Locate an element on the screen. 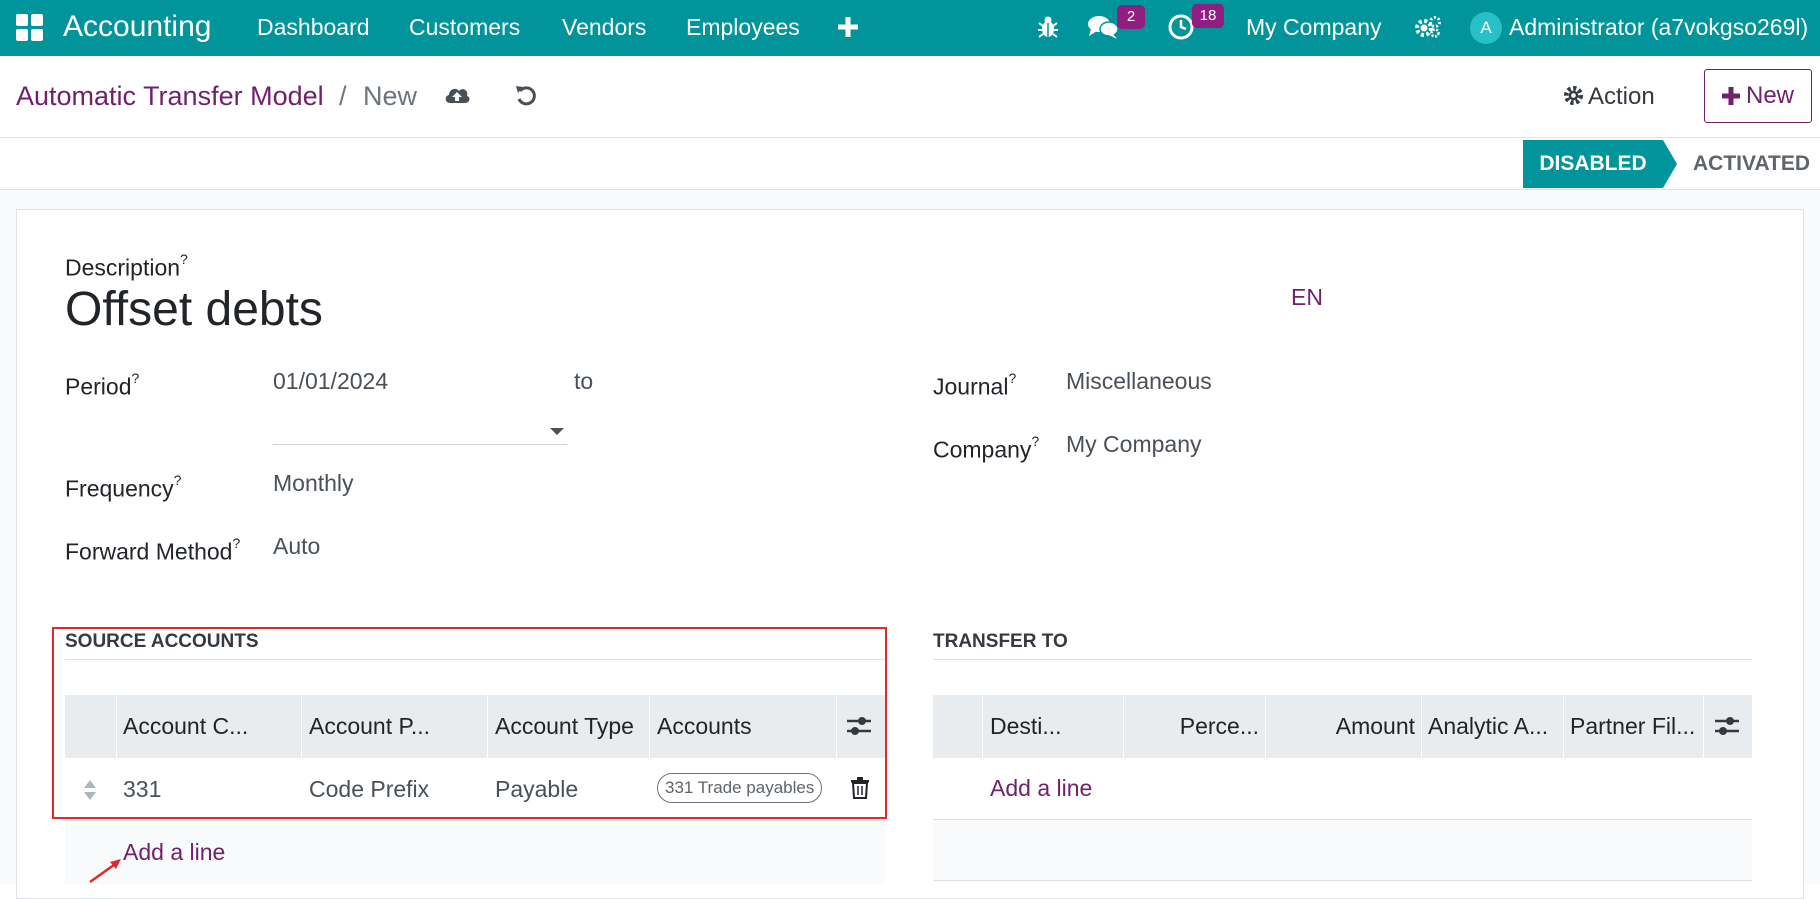 This screenshot has height=899, width=1820. period-end-input is located at coordinates (420, 444).